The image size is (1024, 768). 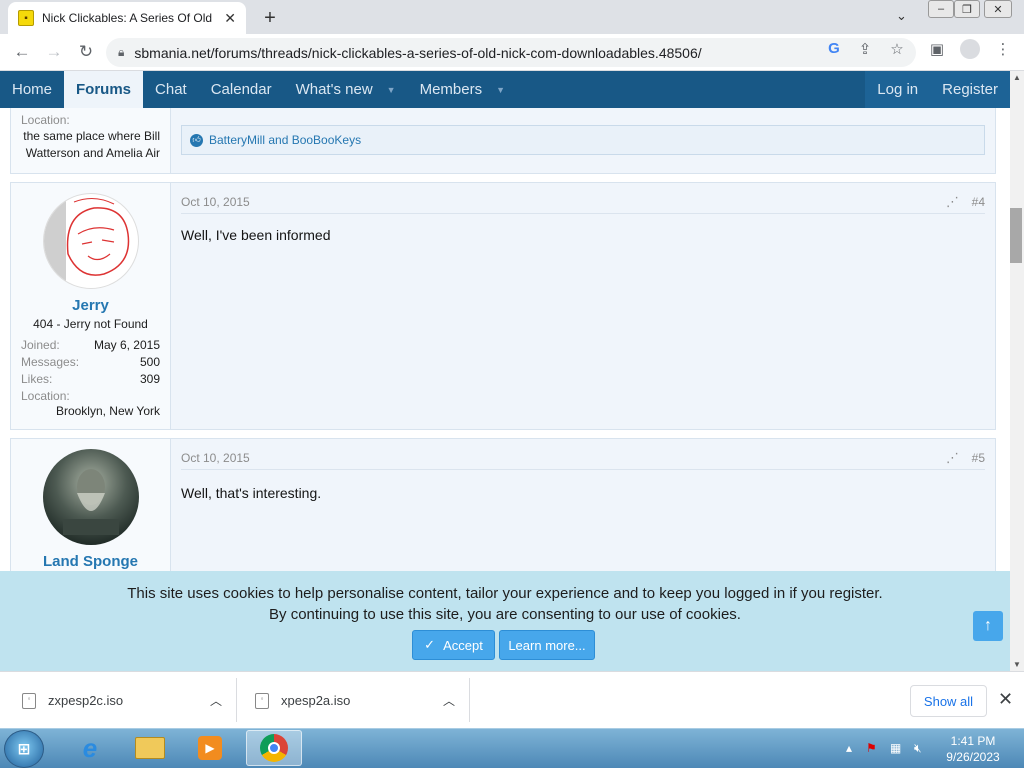 What do you see at coordinates (583, 140) in the screenshot?
I see `reactions-bar: 👍︎ BatteryMill and BooBooKeys` at bounding box center [583, 140].